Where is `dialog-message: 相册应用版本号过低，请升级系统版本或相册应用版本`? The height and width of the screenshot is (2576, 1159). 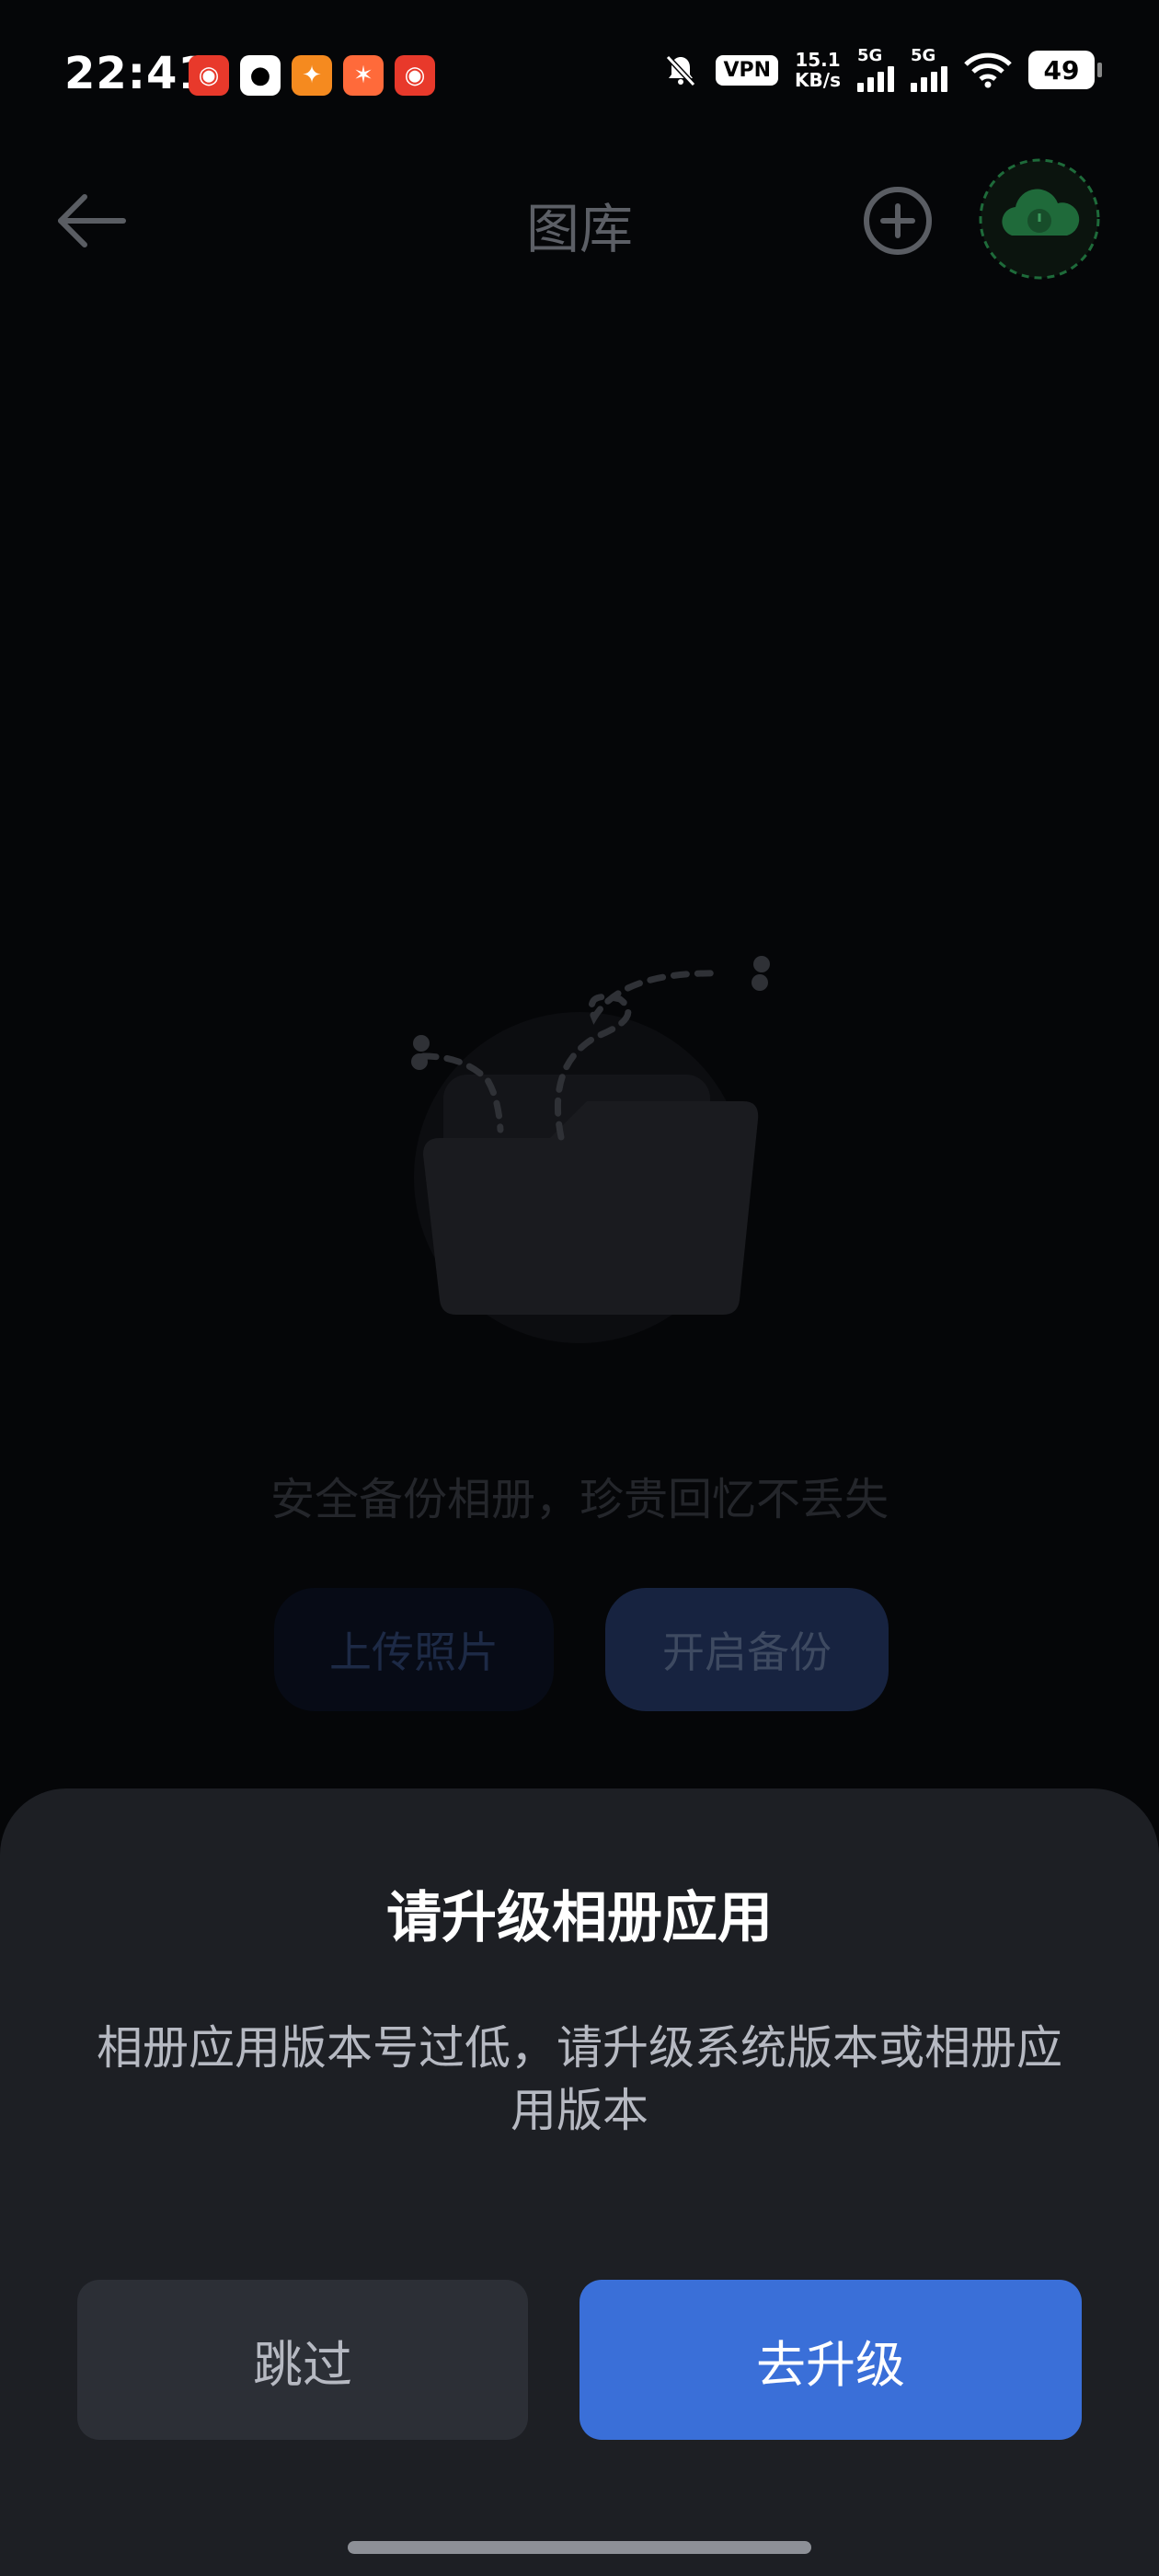 dialog-message: 相册应用版本号过低，请升级系统版本或相册应用版本 is located at coordinates (579, 2079).